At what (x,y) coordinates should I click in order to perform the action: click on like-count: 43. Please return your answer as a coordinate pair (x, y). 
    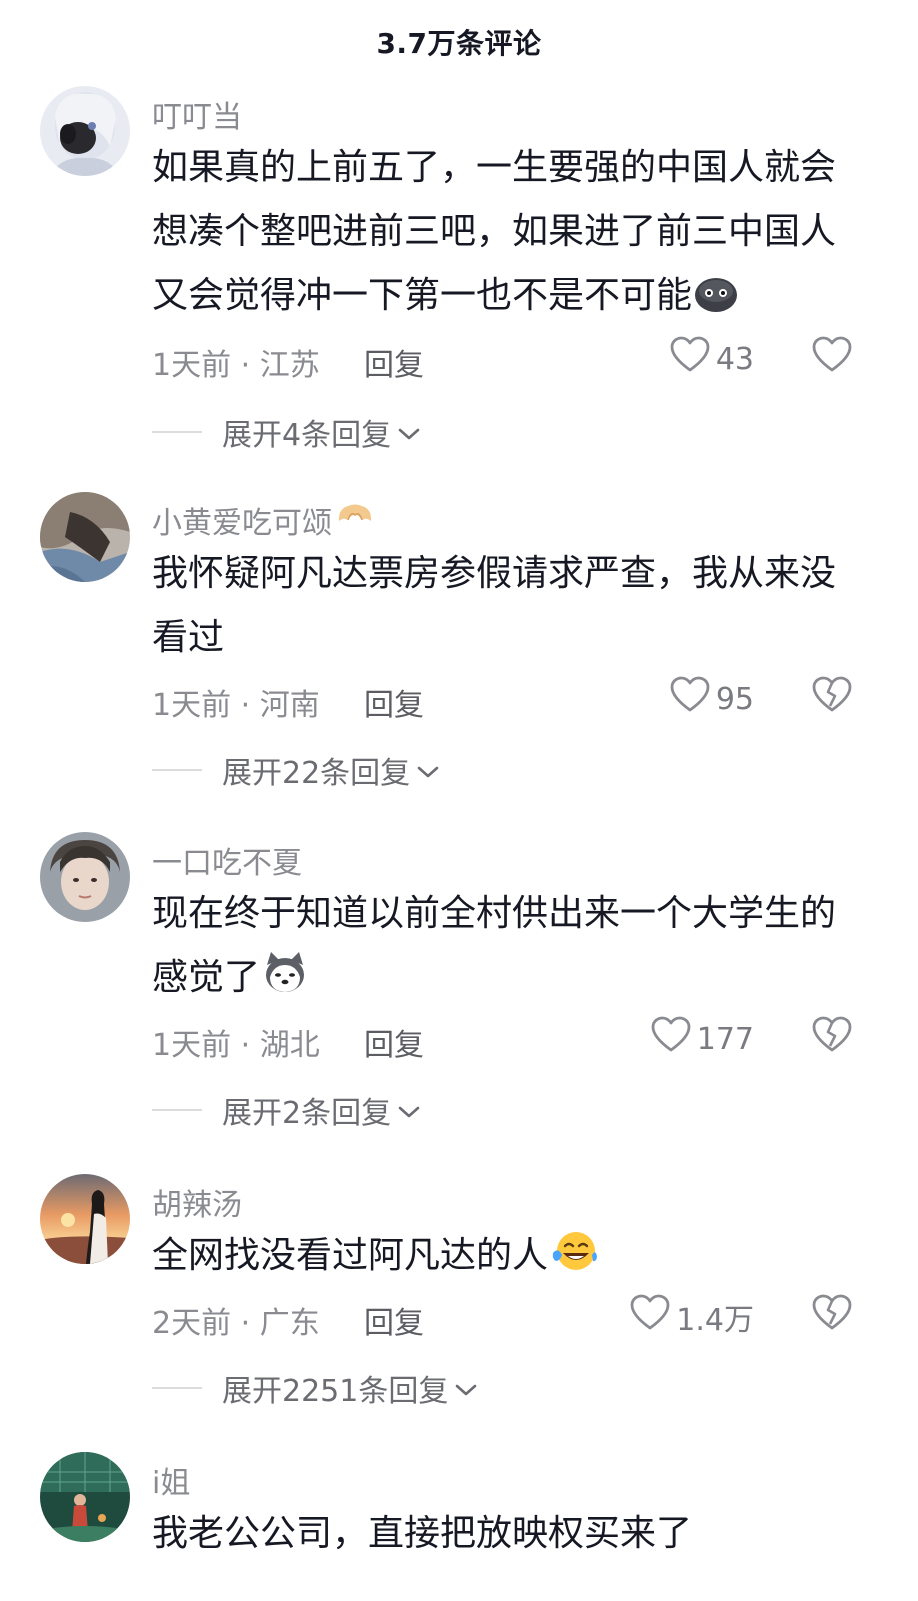
    Looking at the image, I should click on (734, 359).